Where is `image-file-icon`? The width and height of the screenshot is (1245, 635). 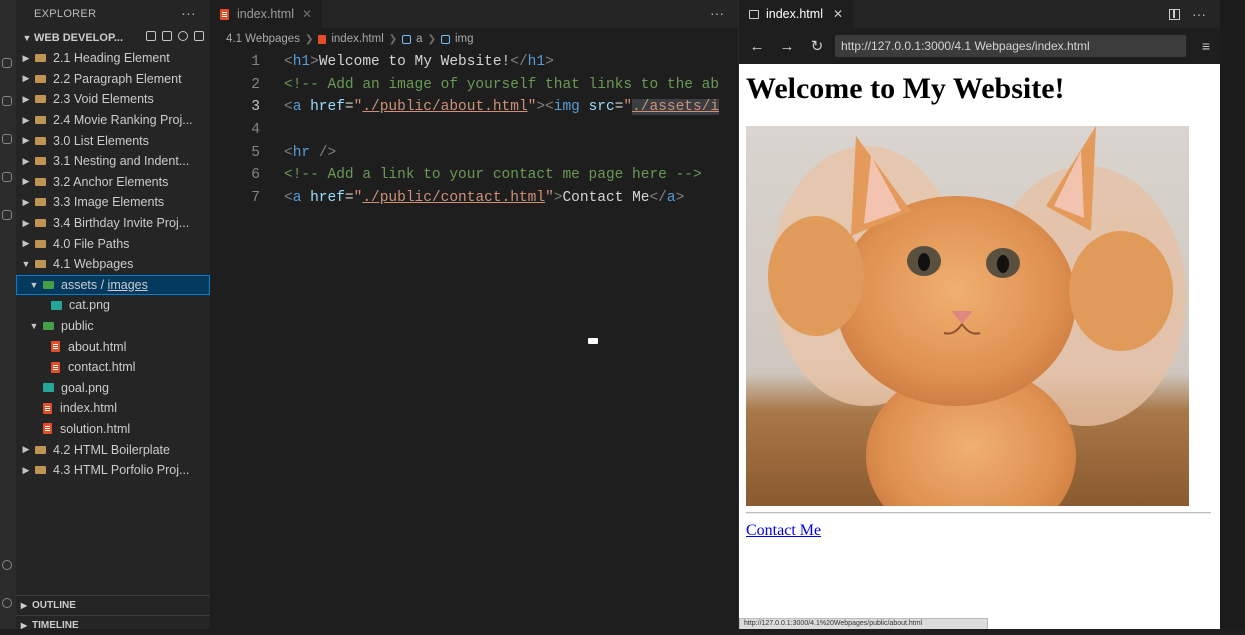 image-file-icon is located at coordinates (56, 305).